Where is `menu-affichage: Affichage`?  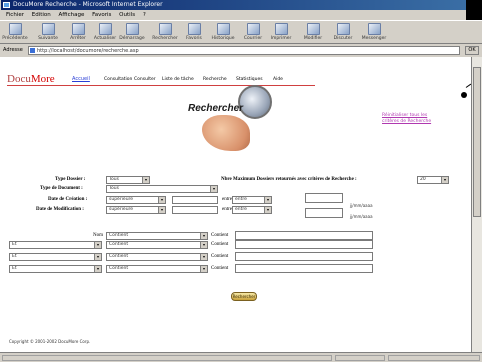
menu-affichage: Affichage is located at coordinates (72, 15).